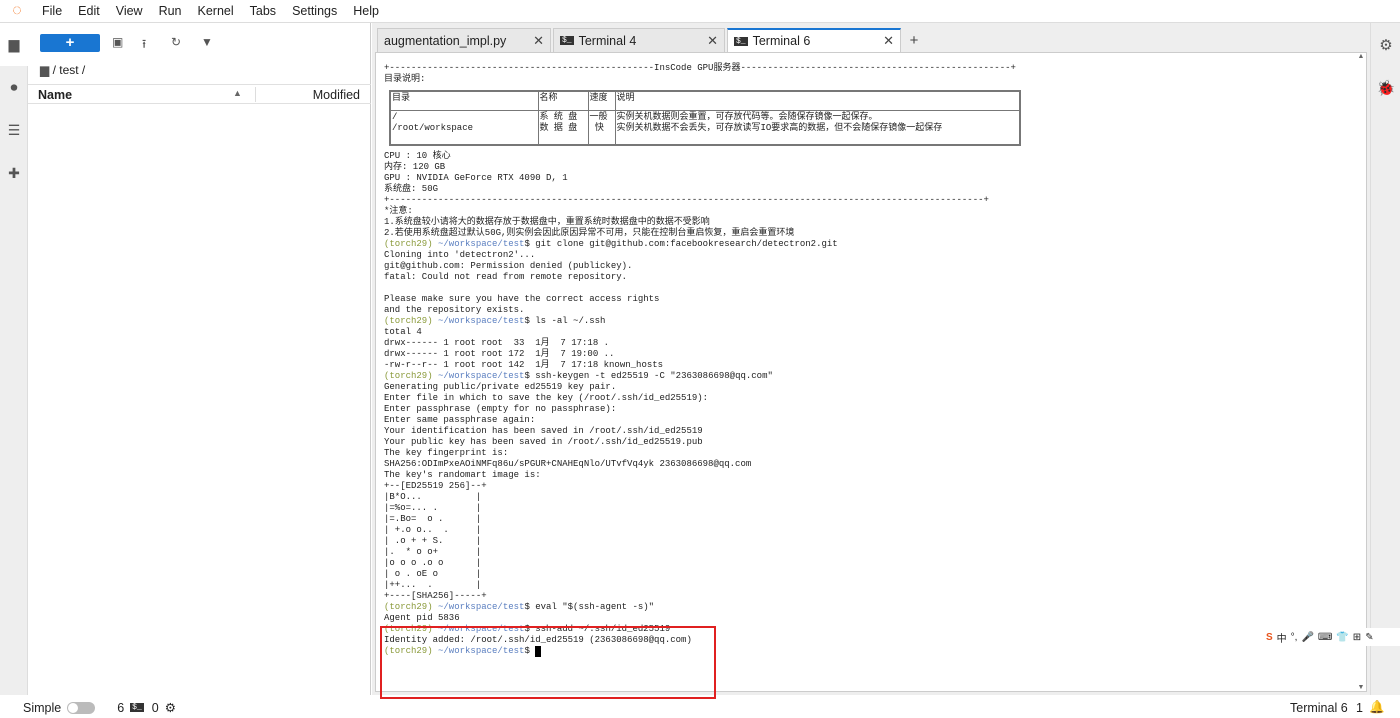  What do you see at coordinates (433, 508) in the screenshot?
I see `line-text: |=%o=... . |` at bounding box center [433, 508].